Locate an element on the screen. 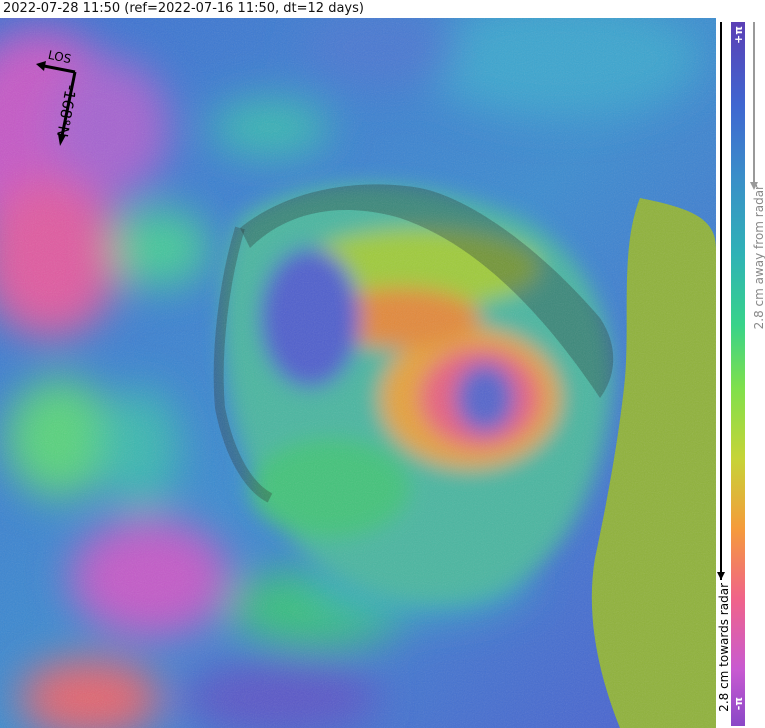 The image size is (765, 728). away-arrow-line is located at coordinates (754, 102).